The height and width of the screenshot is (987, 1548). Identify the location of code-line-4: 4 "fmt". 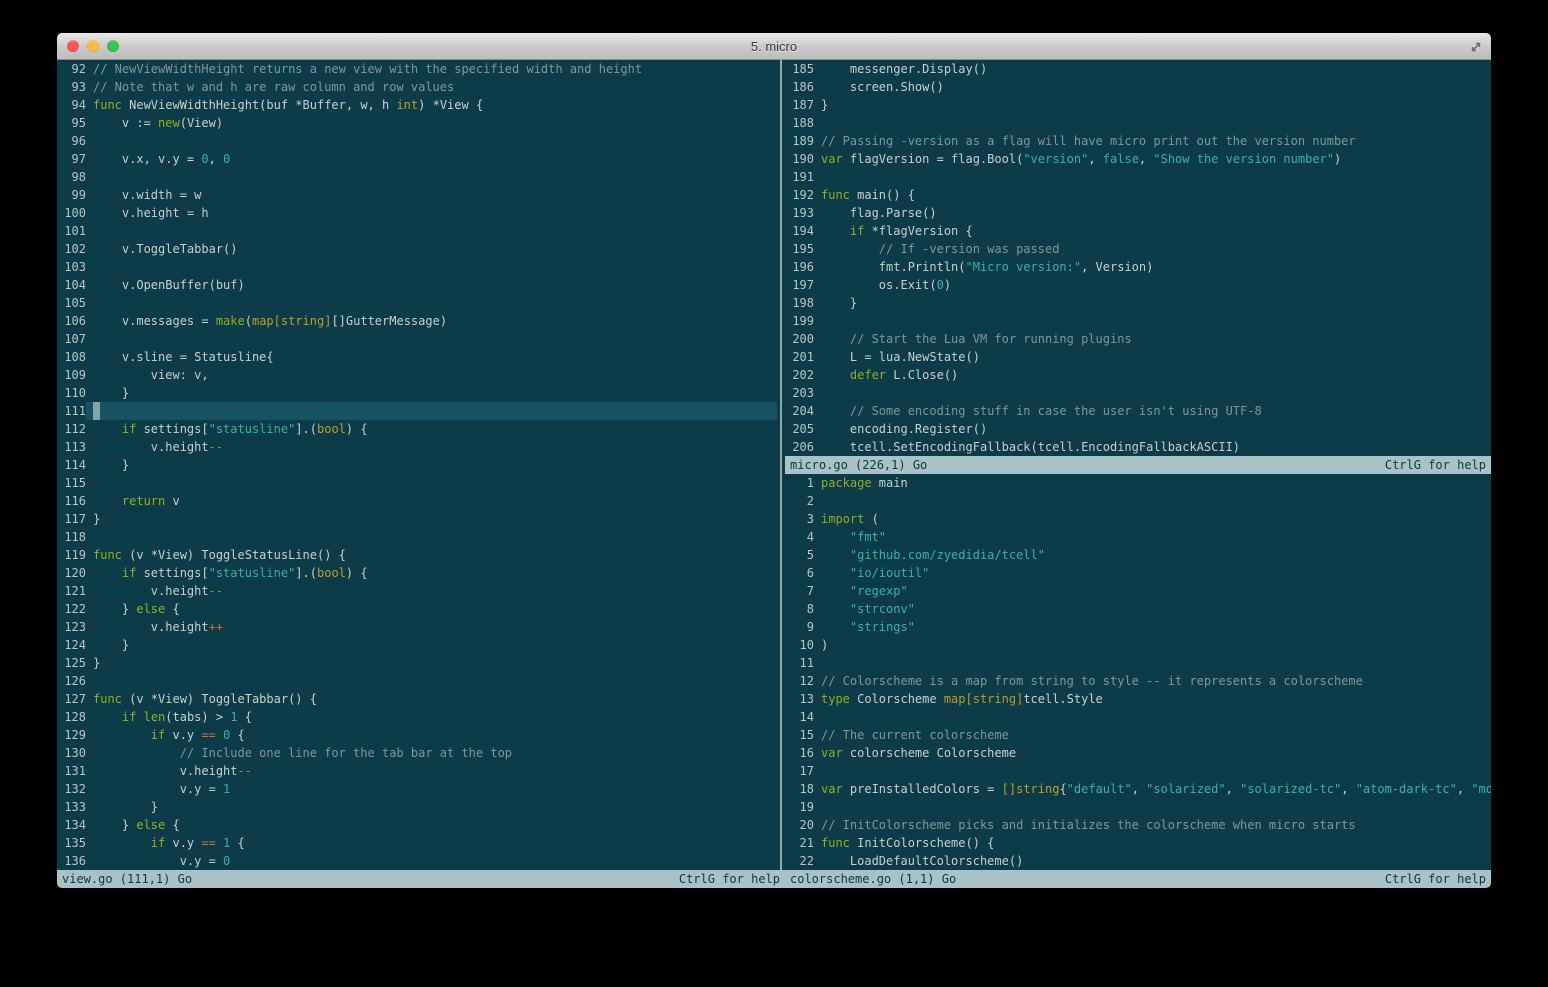
(1138, 537).